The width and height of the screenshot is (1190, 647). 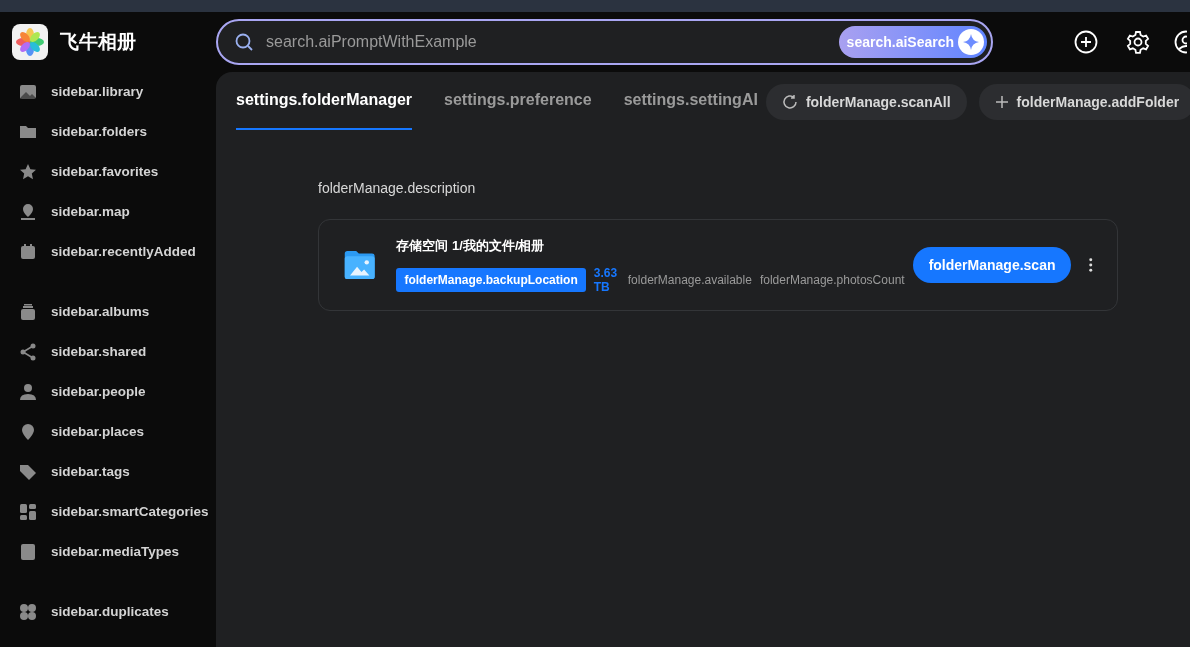 I want to click on search-icon, so click(x=244, y=42).